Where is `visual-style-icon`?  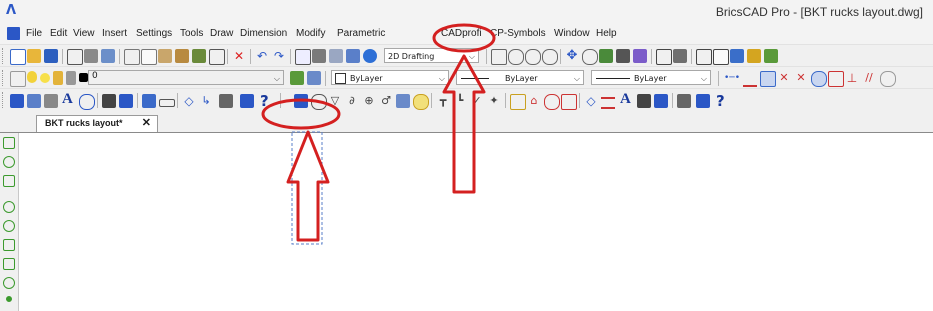
visual-style-icon is located at coordinates (680, 56).